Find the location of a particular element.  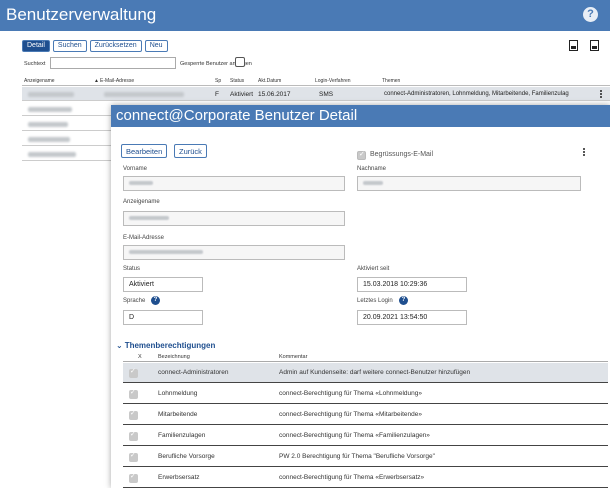

toolbar: Detail Suchen Zurücksetzen Neu is located at coordinates (95, 46).